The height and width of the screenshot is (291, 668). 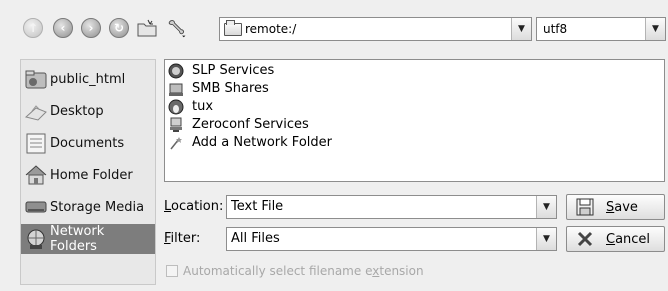 I want to click on place-item-network-folders: Network Folders, so click(x=88, y=239).